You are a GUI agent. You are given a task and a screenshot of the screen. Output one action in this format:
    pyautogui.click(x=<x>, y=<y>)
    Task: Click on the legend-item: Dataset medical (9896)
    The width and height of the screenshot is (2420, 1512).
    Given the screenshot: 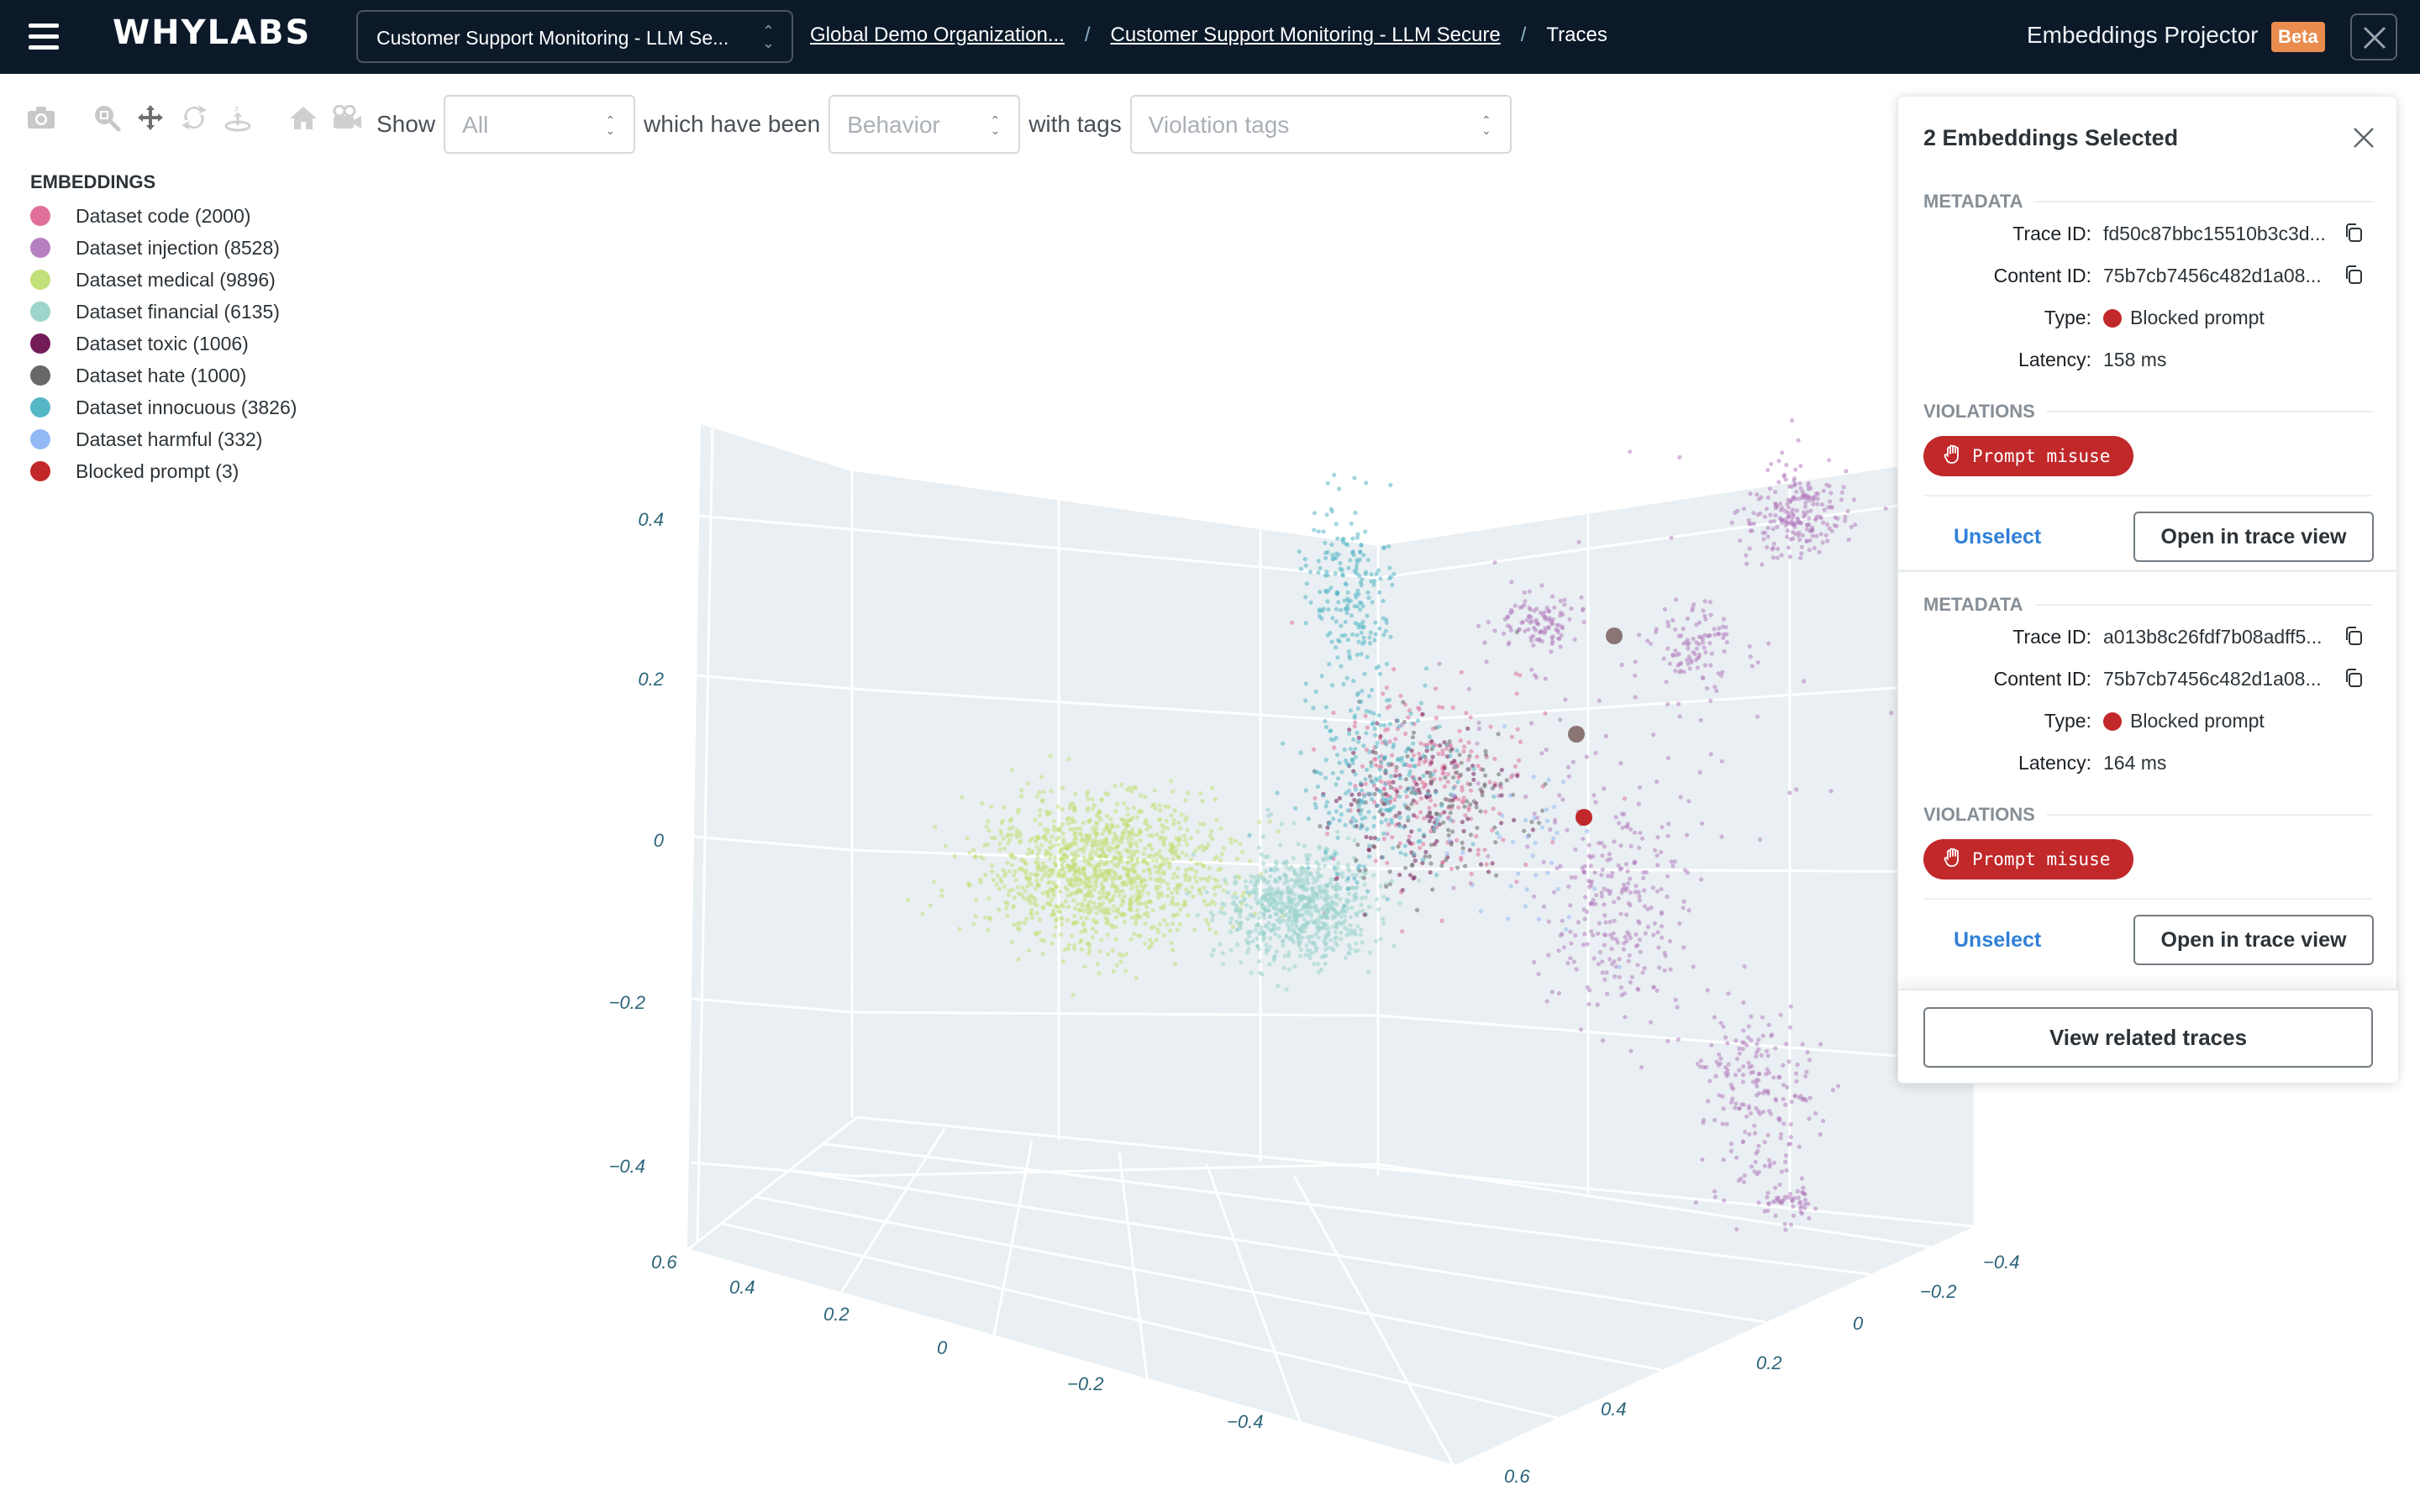 What is the action you would take?
    pyautogui.click(x=163, y=280)
    